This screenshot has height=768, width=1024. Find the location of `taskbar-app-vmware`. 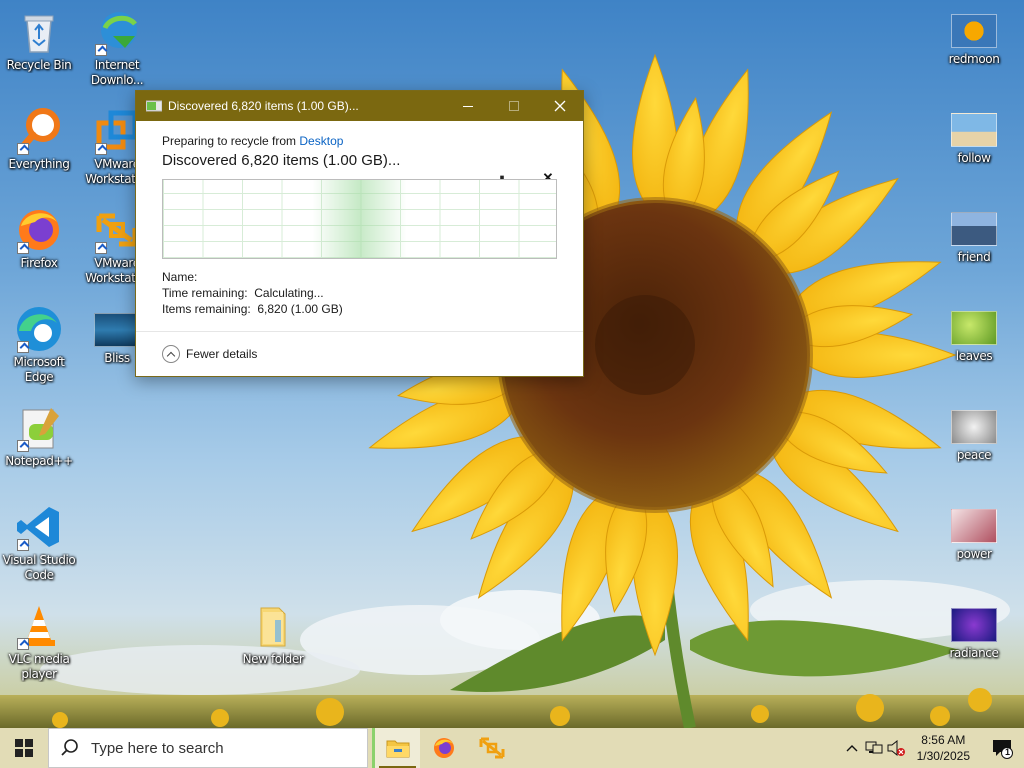

taskbar-app-vmware is located at coordinates (492, 748).